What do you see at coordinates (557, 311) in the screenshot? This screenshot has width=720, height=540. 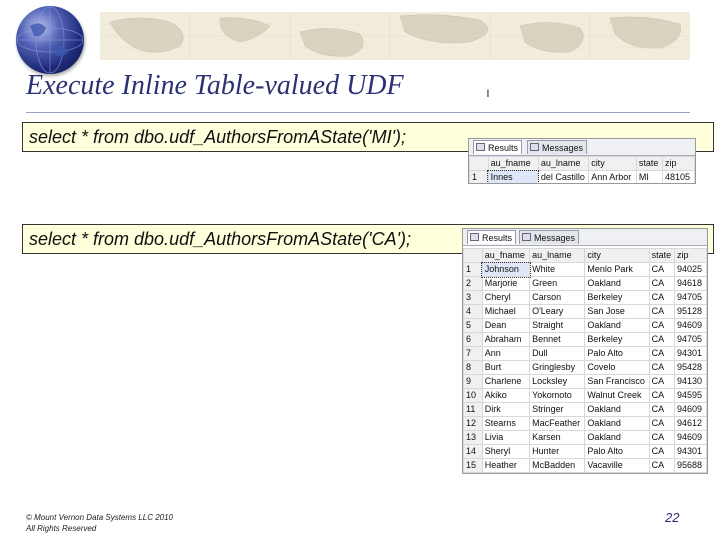 I see `table-cell: O'Leary` at bounding box center [557, 311].